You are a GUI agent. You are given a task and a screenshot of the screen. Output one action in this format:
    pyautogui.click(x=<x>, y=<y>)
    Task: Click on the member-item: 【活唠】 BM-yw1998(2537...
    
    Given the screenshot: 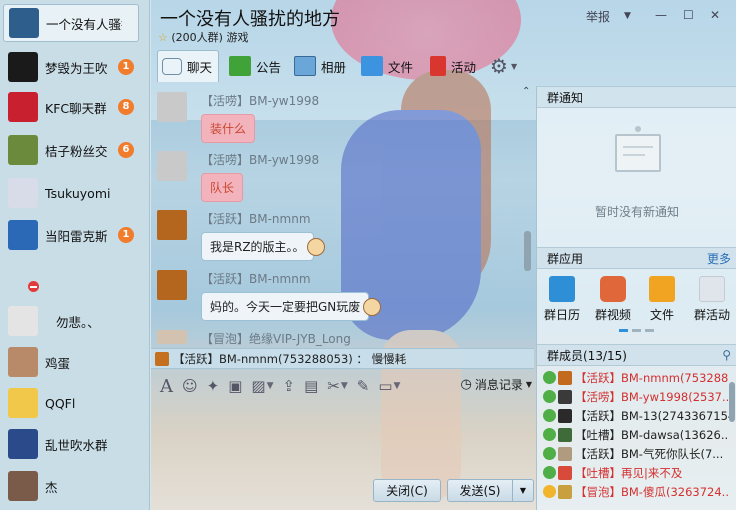 What is the action you would take?
    pyautogui.click(x=636, y=396)
    